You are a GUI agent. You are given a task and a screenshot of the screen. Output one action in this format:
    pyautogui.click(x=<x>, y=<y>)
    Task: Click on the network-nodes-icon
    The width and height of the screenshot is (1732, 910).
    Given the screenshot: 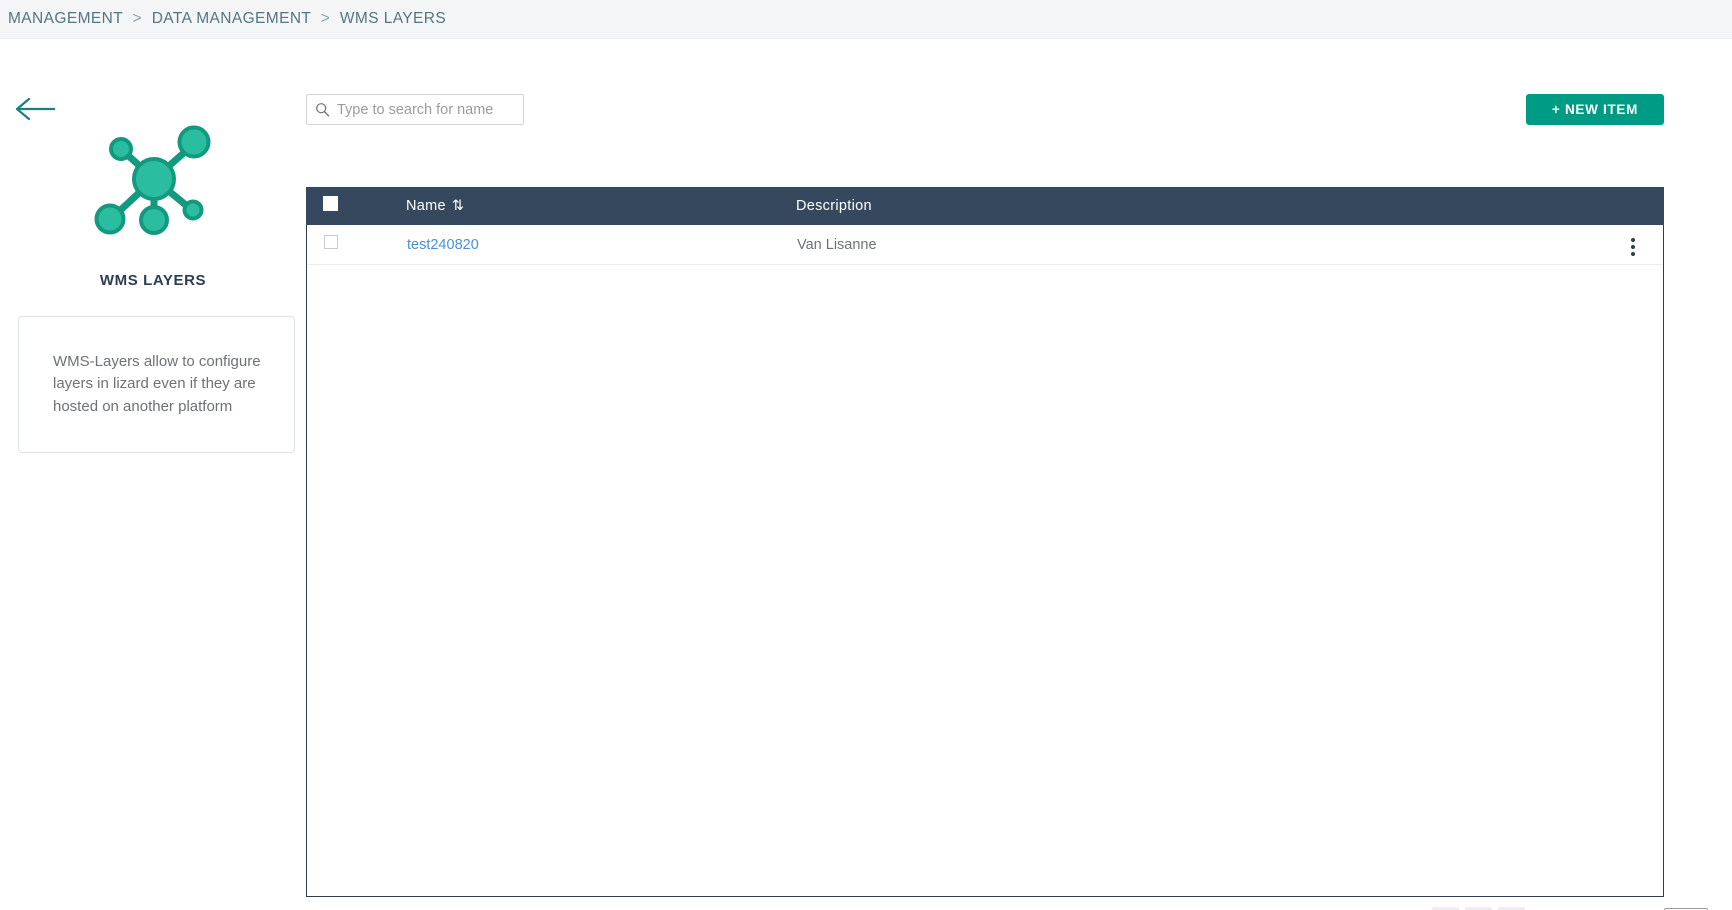 What is the action you would take?
    pyautogui.click(x=154, y=183)
    